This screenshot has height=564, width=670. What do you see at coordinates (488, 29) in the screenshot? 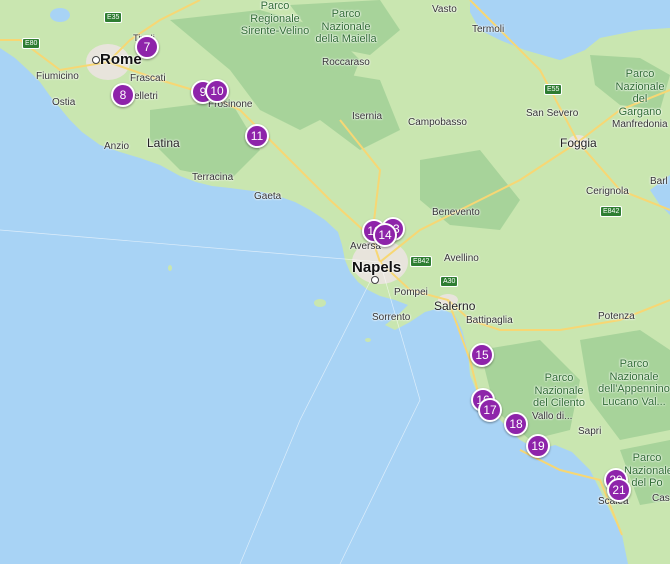
I see `label-termoli: Termoli` at bounding box center [488, 29].